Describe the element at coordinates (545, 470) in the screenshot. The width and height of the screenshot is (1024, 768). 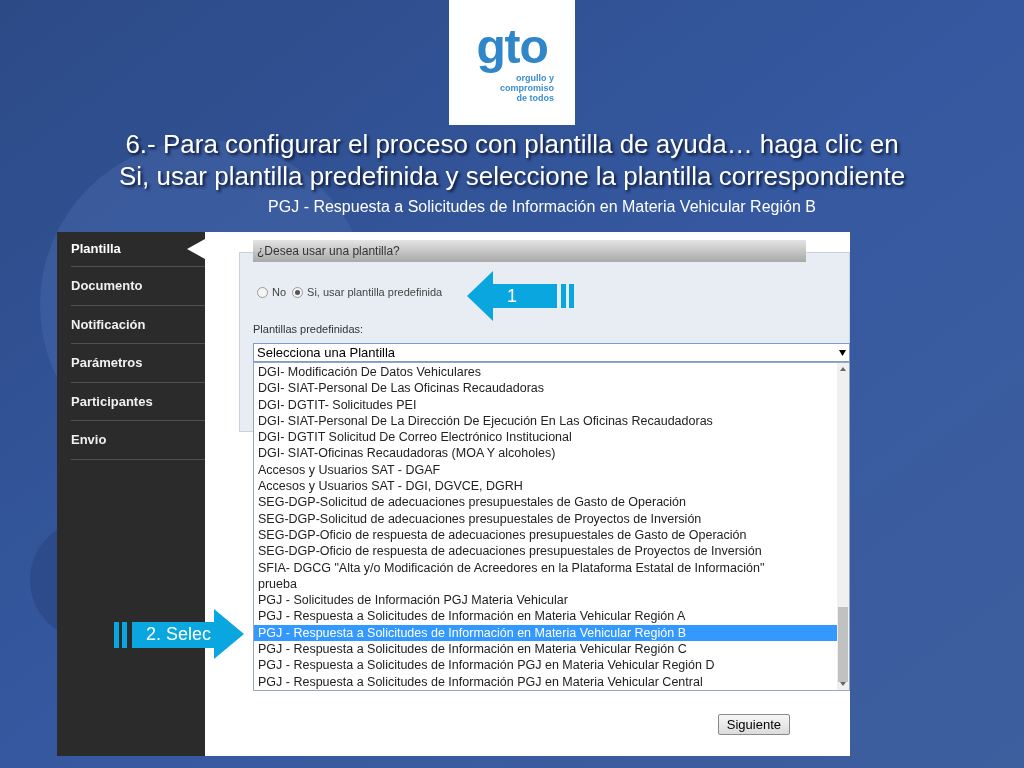
I see `list-option: Accesos y Usuarios SAT - DGAF` at that location.